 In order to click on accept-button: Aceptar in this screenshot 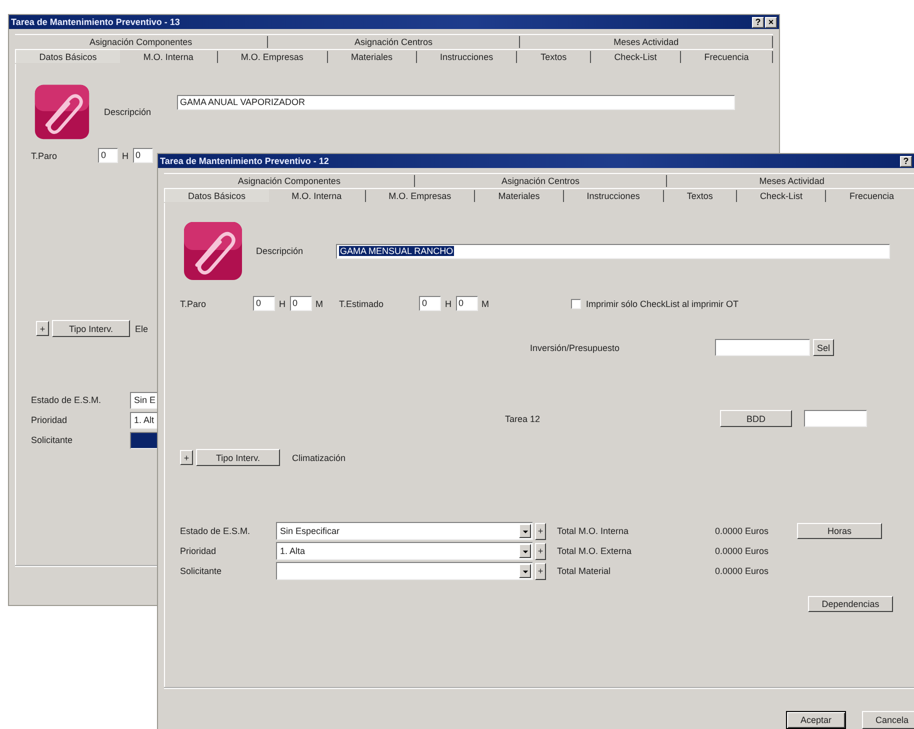, I will do `click(816, 719)`.